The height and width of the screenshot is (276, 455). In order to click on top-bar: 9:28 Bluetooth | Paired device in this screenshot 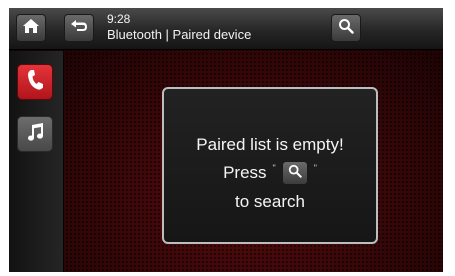, I will do `click(226, 29)`.